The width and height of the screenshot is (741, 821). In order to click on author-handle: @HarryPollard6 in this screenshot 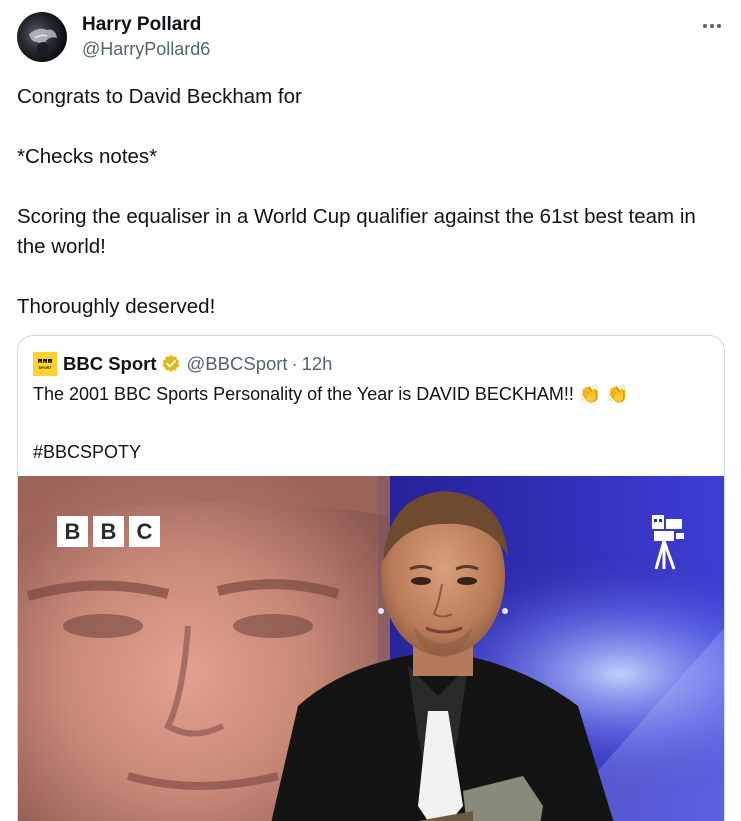, I will do `click(146, 49)`.